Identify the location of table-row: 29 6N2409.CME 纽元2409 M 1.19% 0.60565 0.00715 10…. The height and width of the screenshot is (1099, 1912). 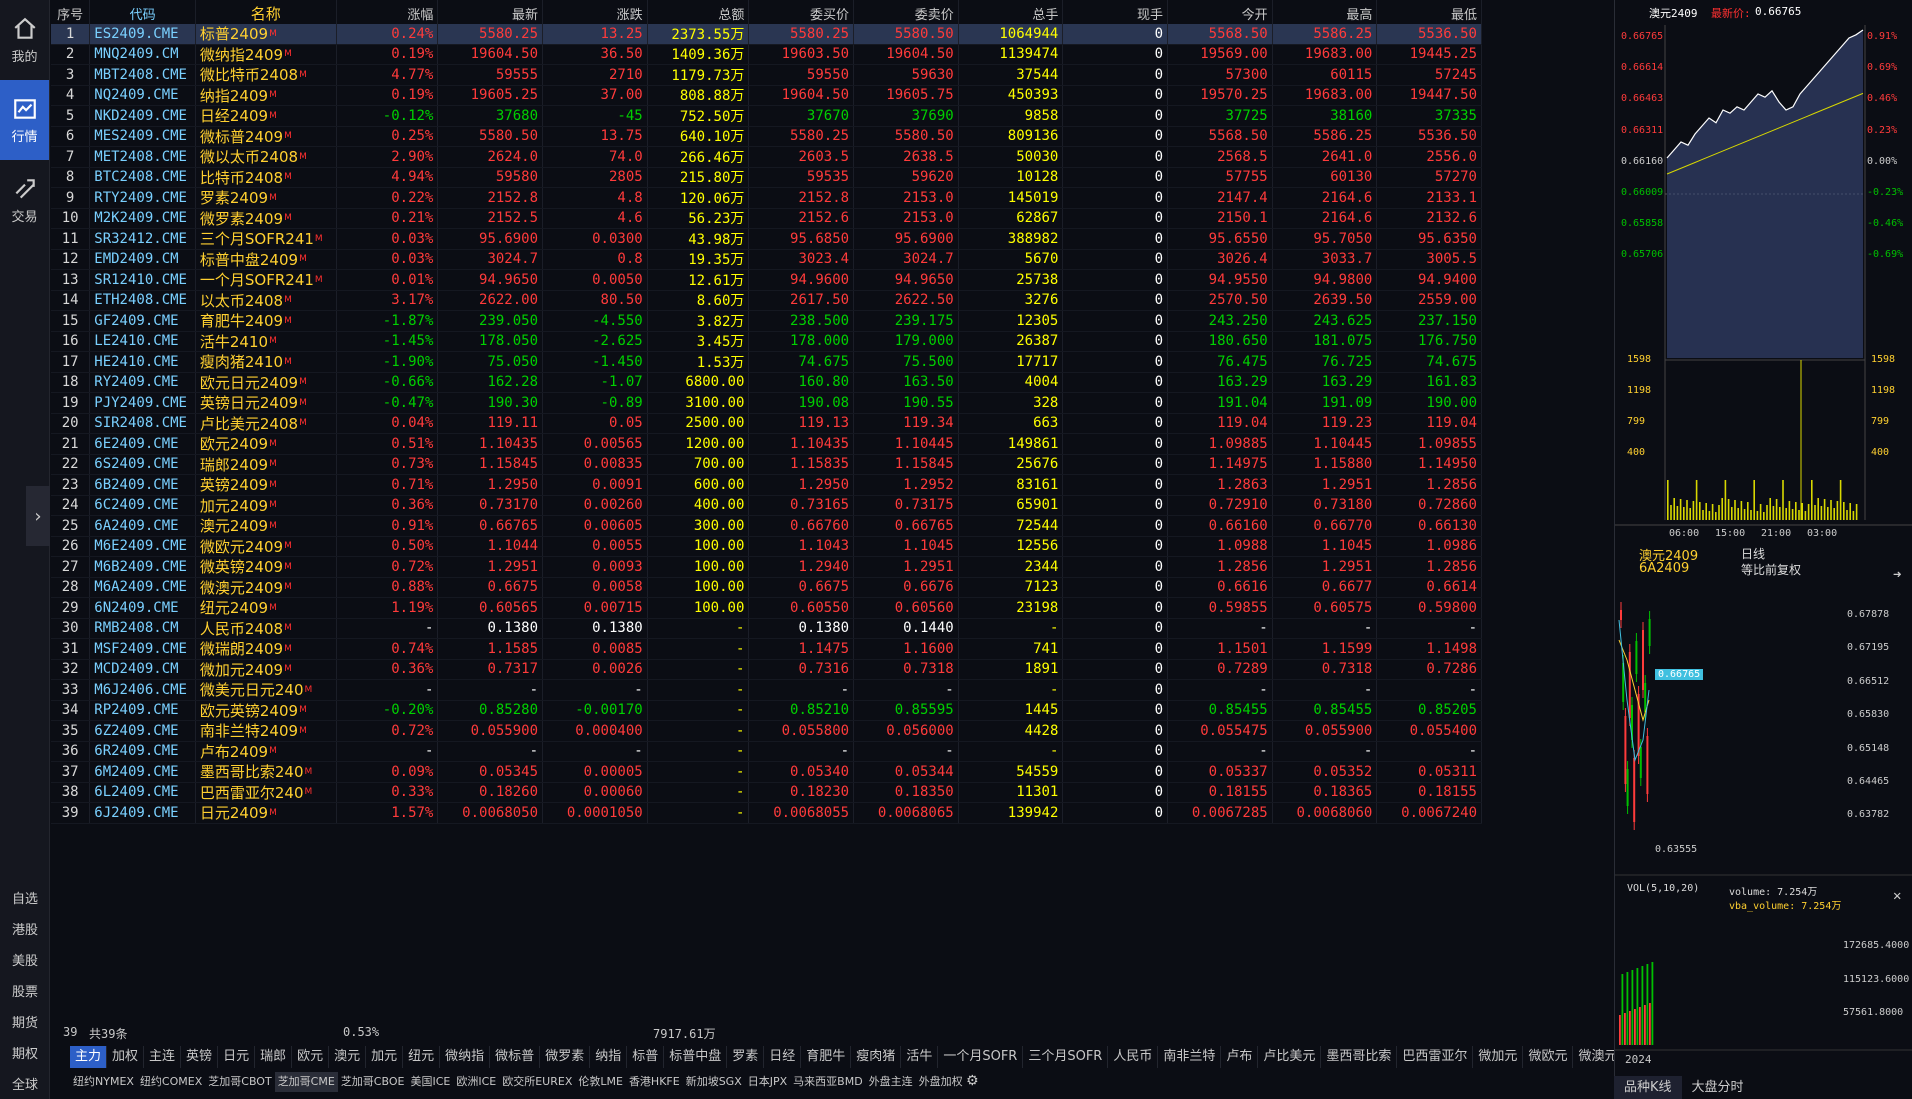
(766, 608).